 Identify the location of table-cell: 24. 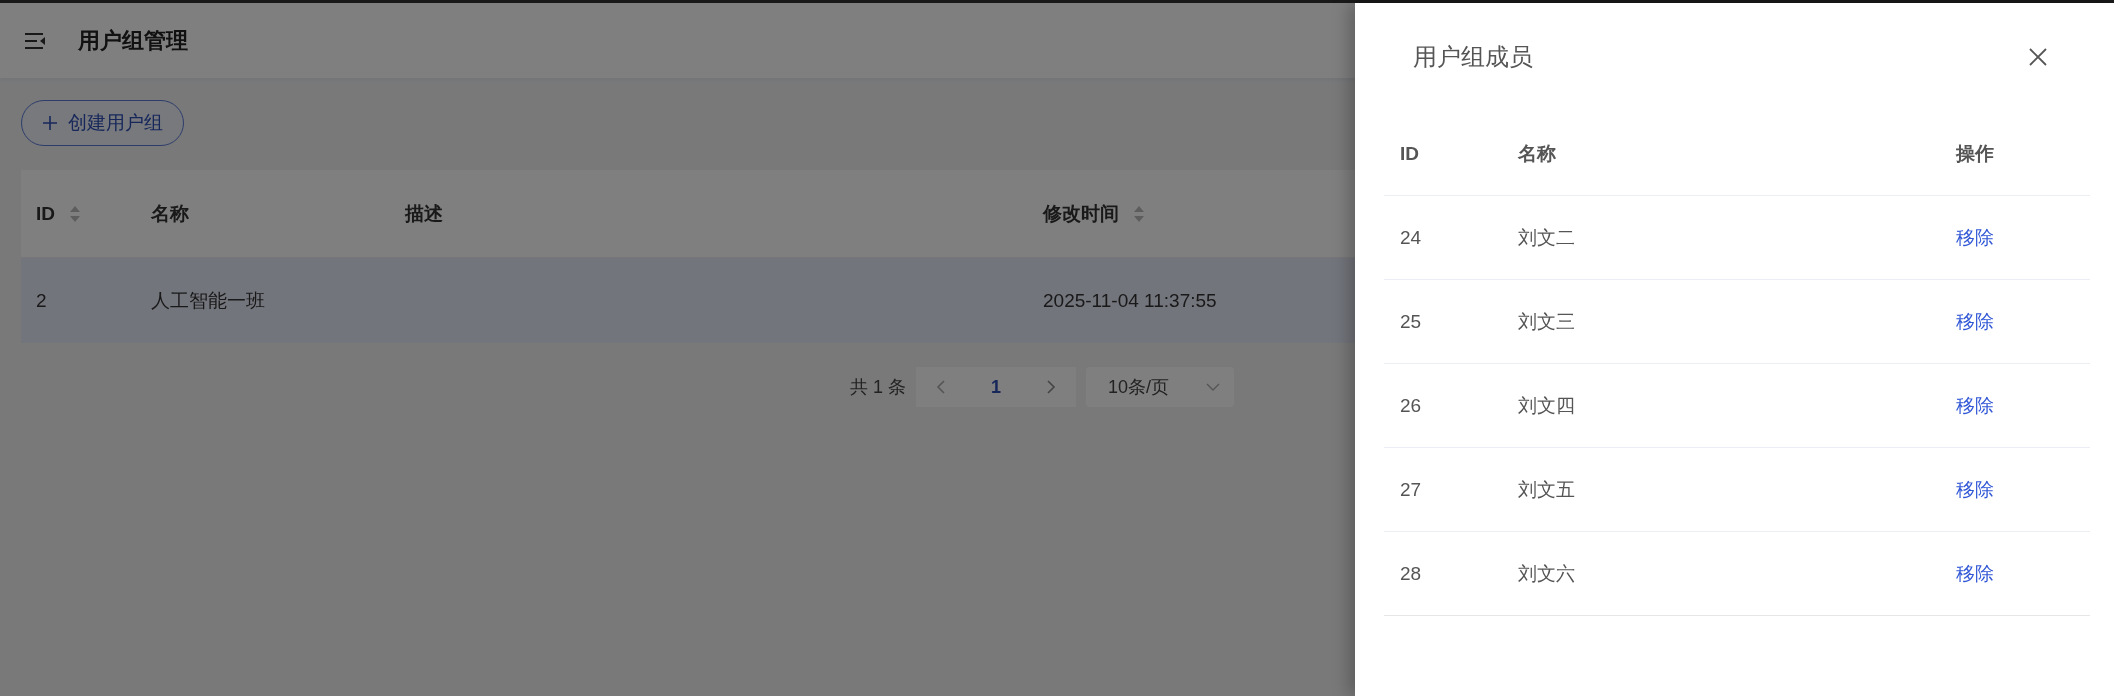
(1411, 237).